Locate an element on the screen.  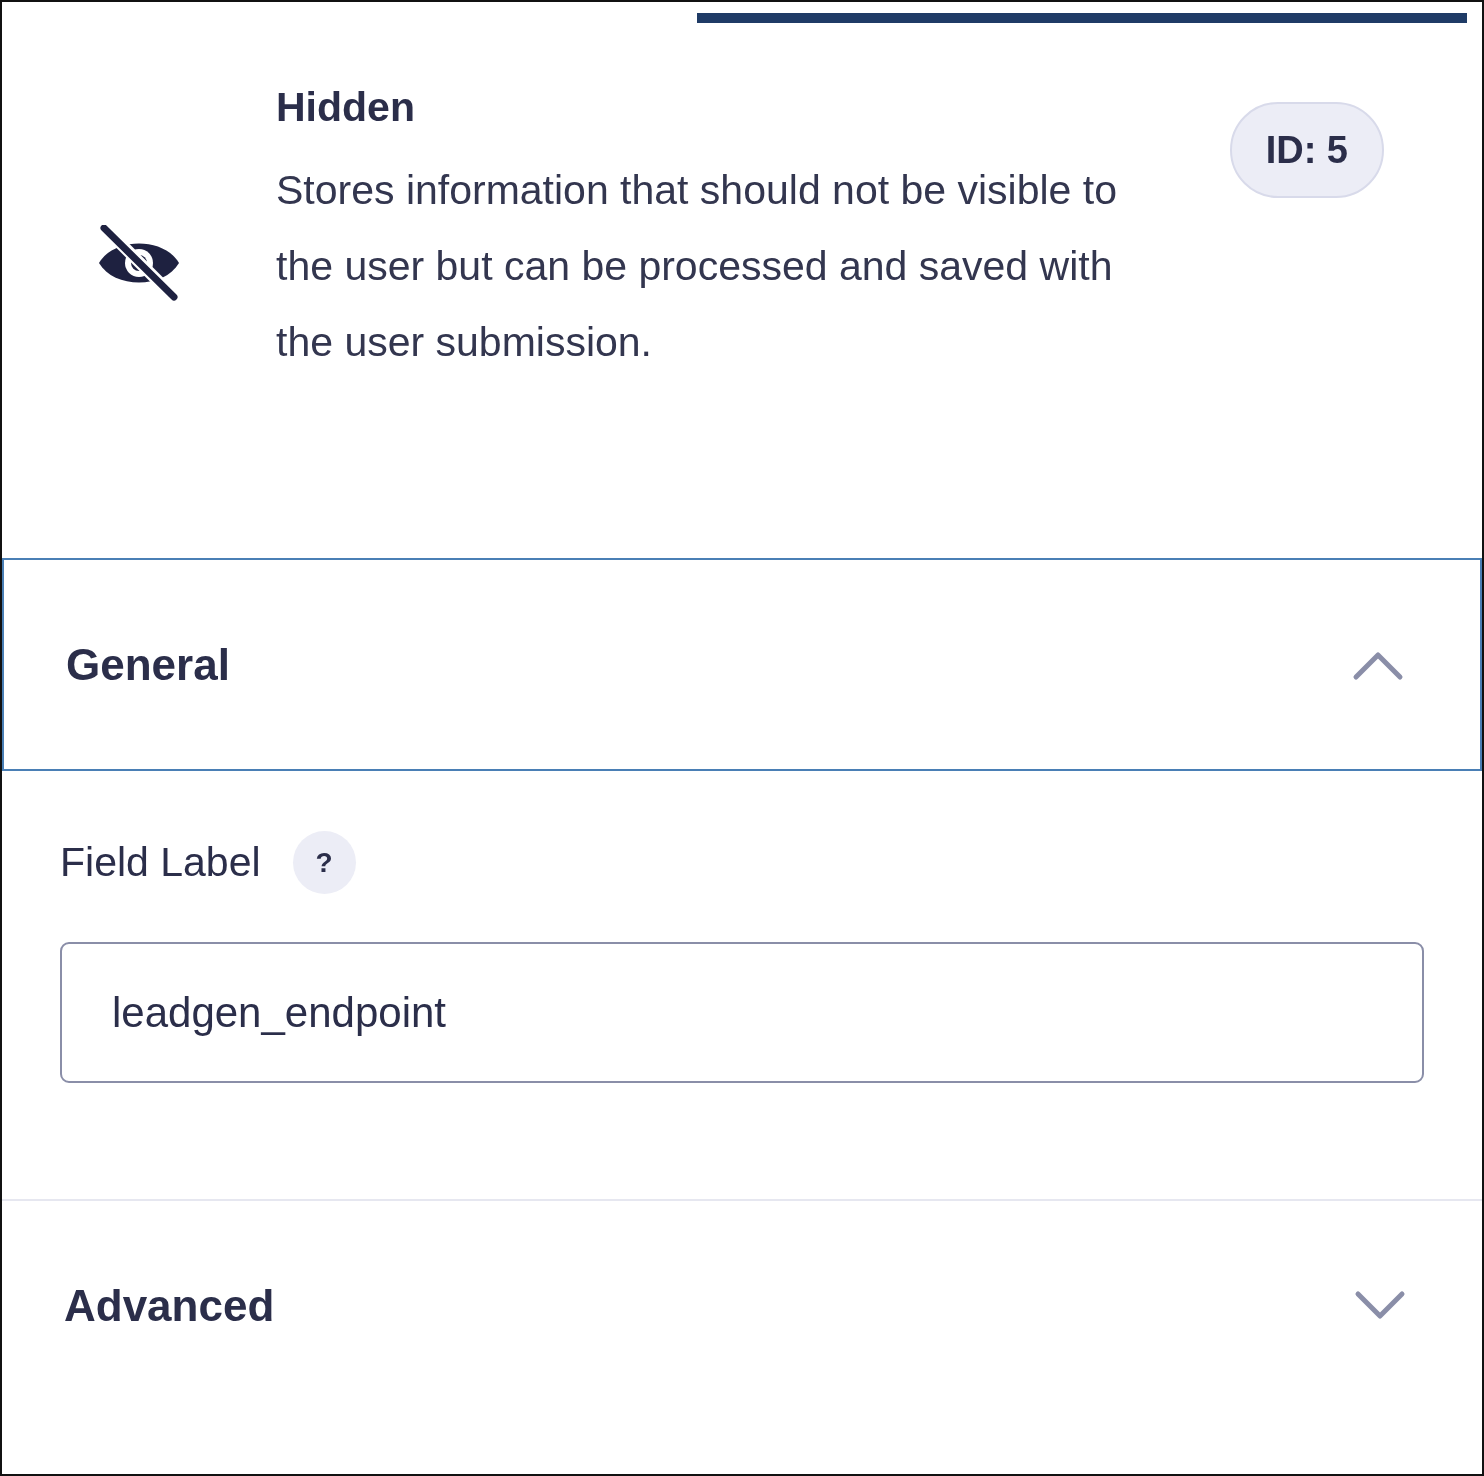
id-badge: ID: 5 is located at coordinates (1306, 150).